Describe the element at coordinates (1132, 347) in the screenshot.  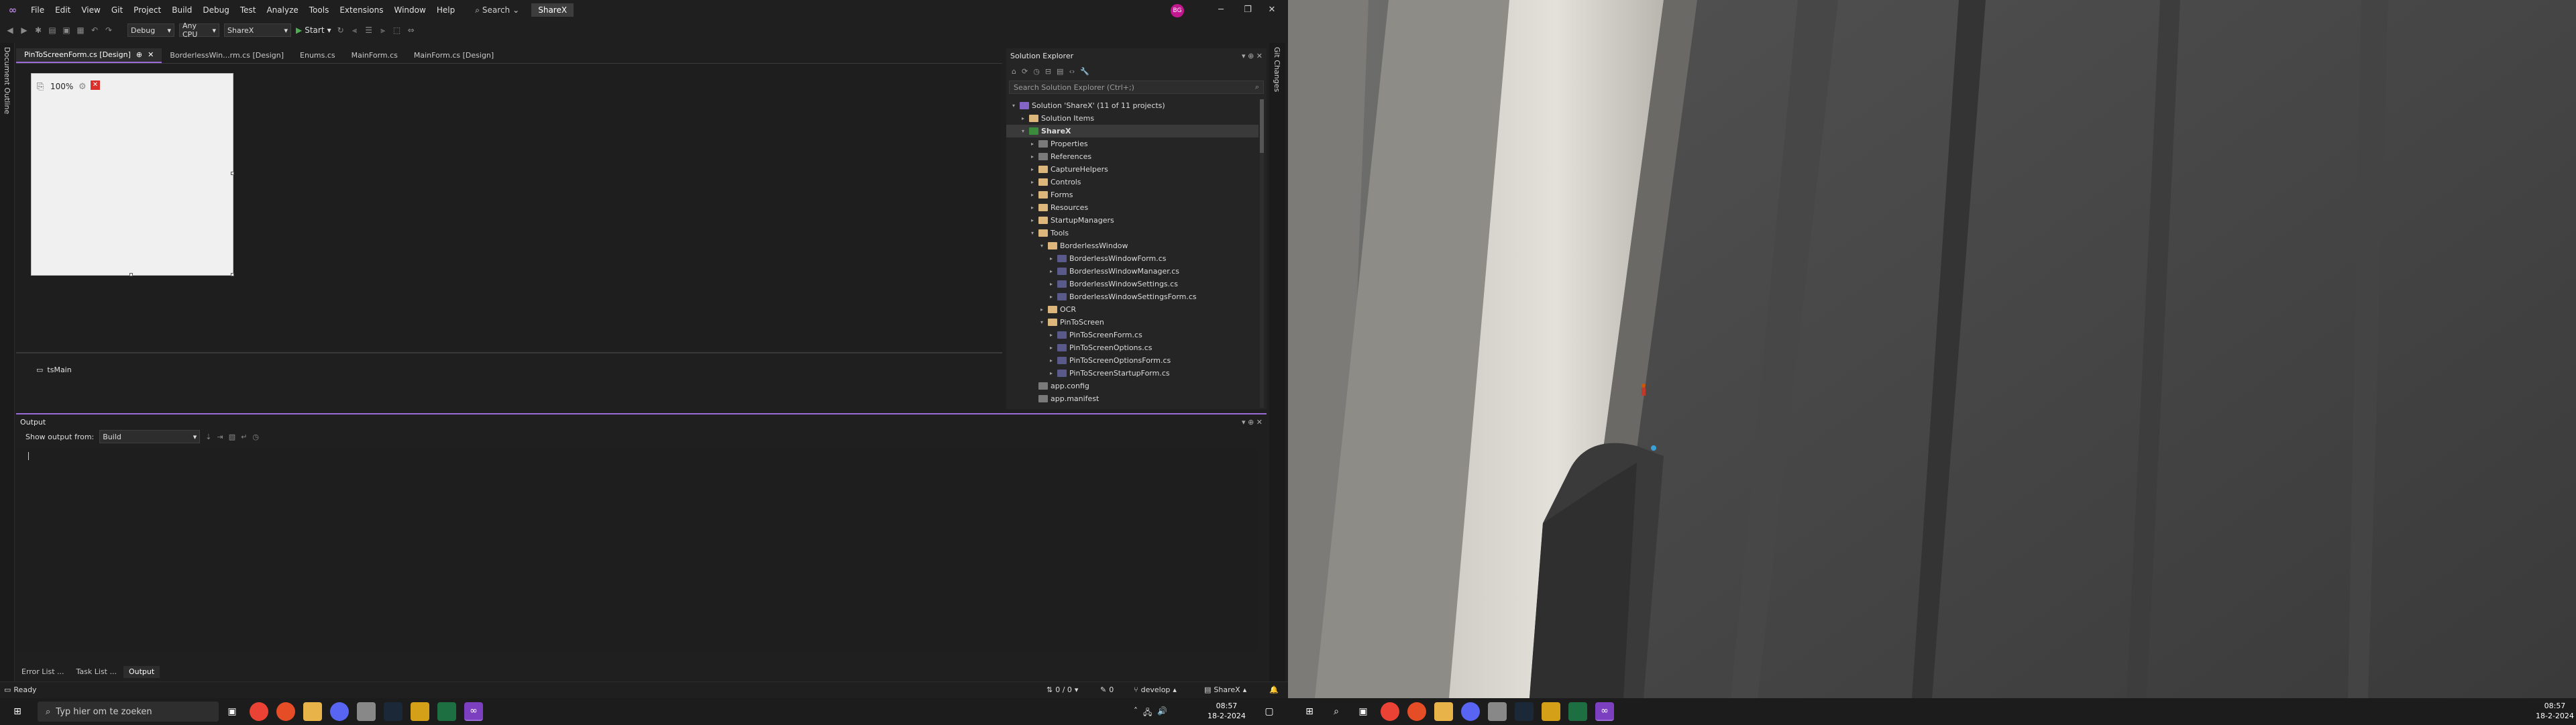
I see `tree-item: ▸ PinToScreenOptions.cs` at that location.